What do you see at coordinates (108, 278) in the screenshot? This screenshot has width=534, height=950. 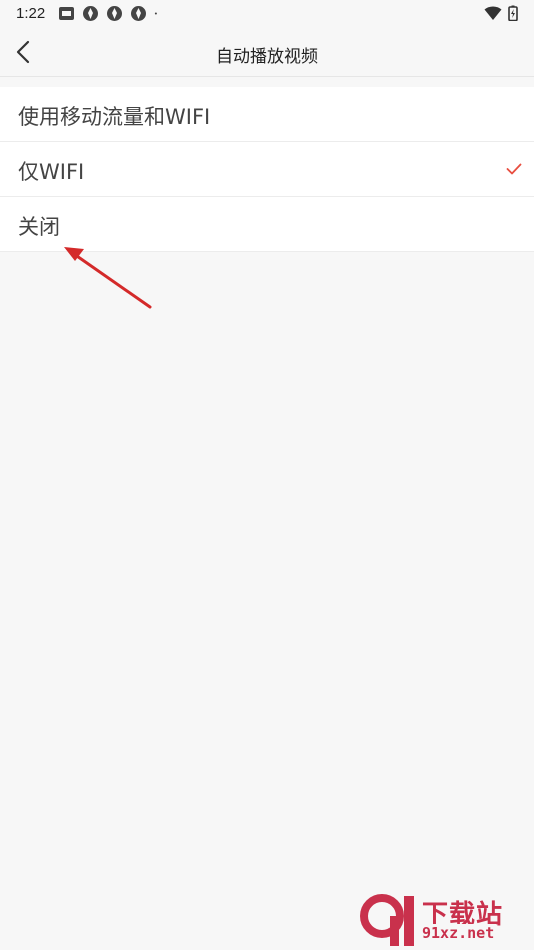 I see `annotation-arrow-icon` at bounding box center [108, 278].